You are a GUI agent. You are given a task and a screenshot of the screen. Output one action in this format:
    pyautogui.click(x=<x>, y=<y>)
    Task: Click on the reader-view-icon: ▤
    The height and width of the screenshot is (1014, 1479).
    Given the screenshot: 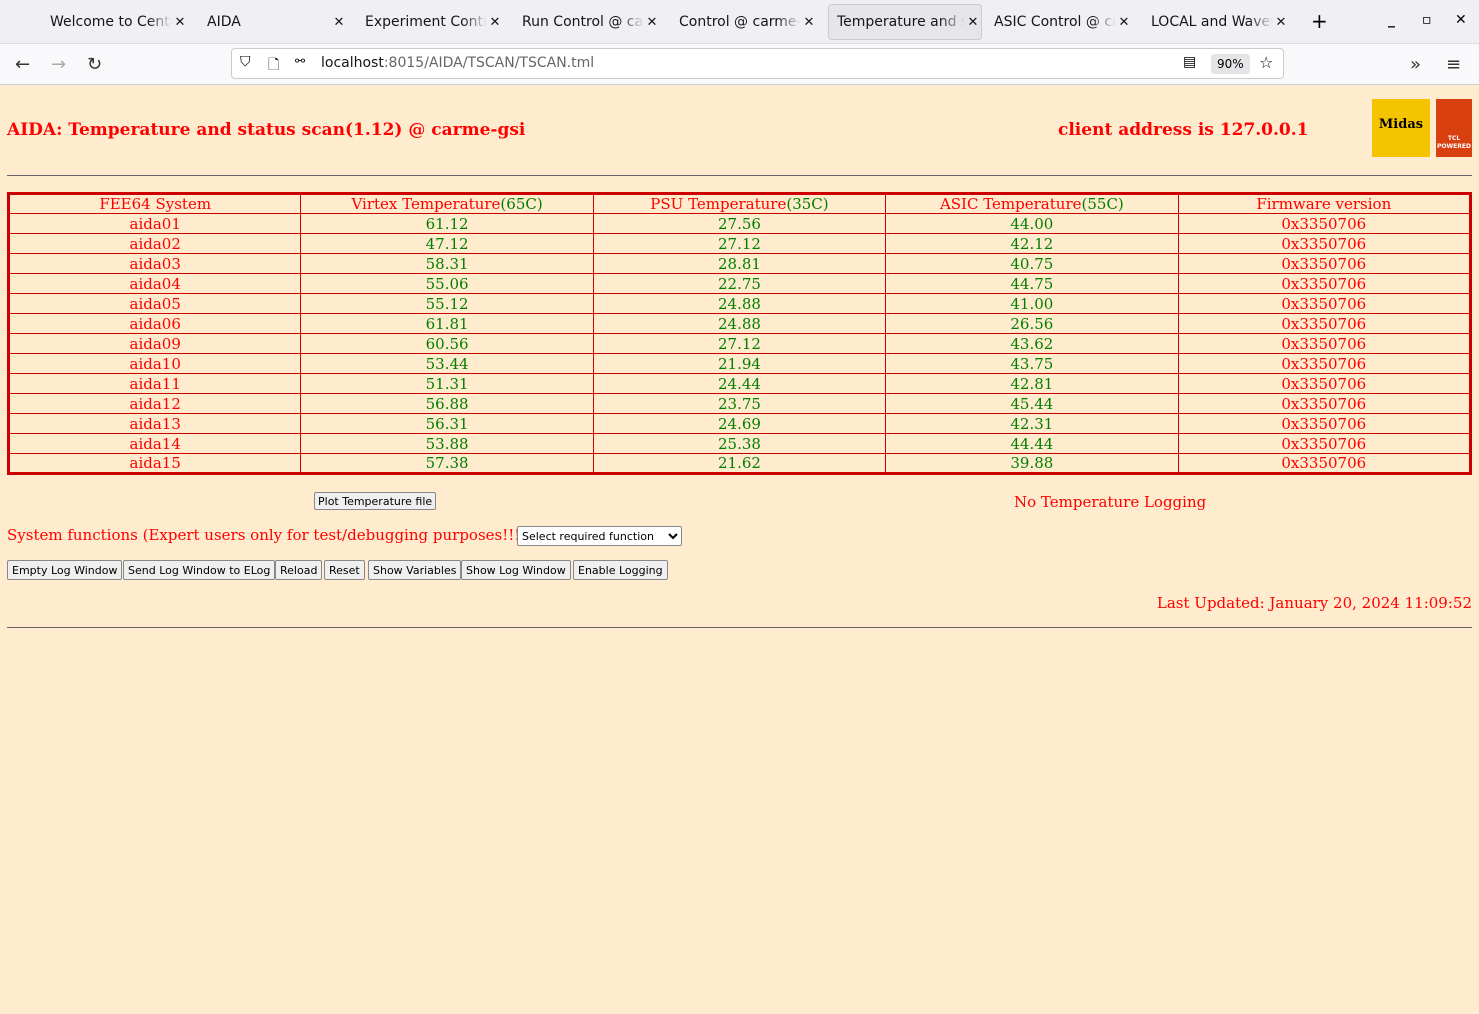 What is the action you would take?
    pyautogui.click(x=1189, y=62)
    